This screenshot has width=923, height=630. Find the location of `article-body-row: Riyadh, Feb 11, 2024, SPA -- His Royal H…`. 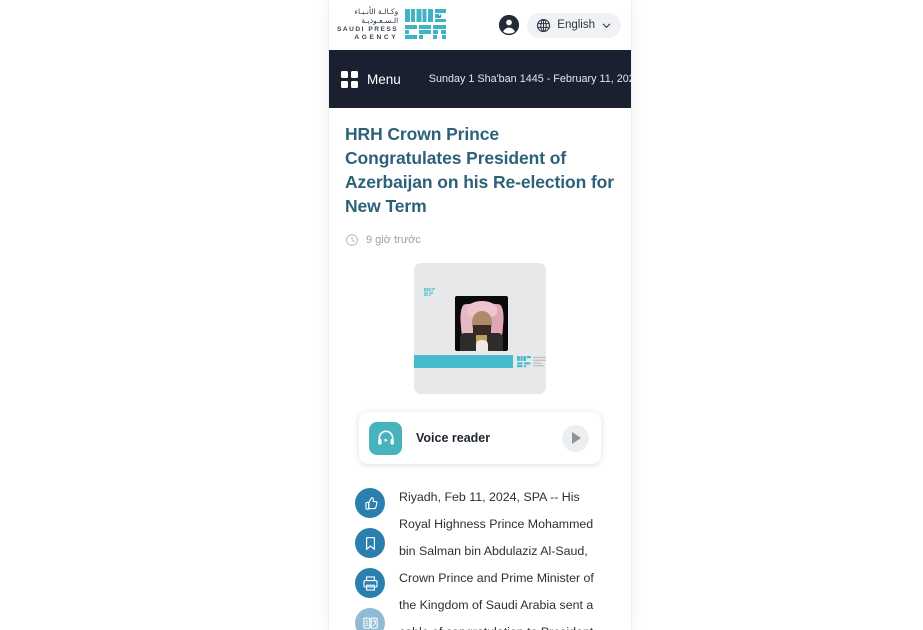

article-body-row: Riyadh, Feb 11, 2024, SPA -- His Royal H… is located at coordinates (480, 557).